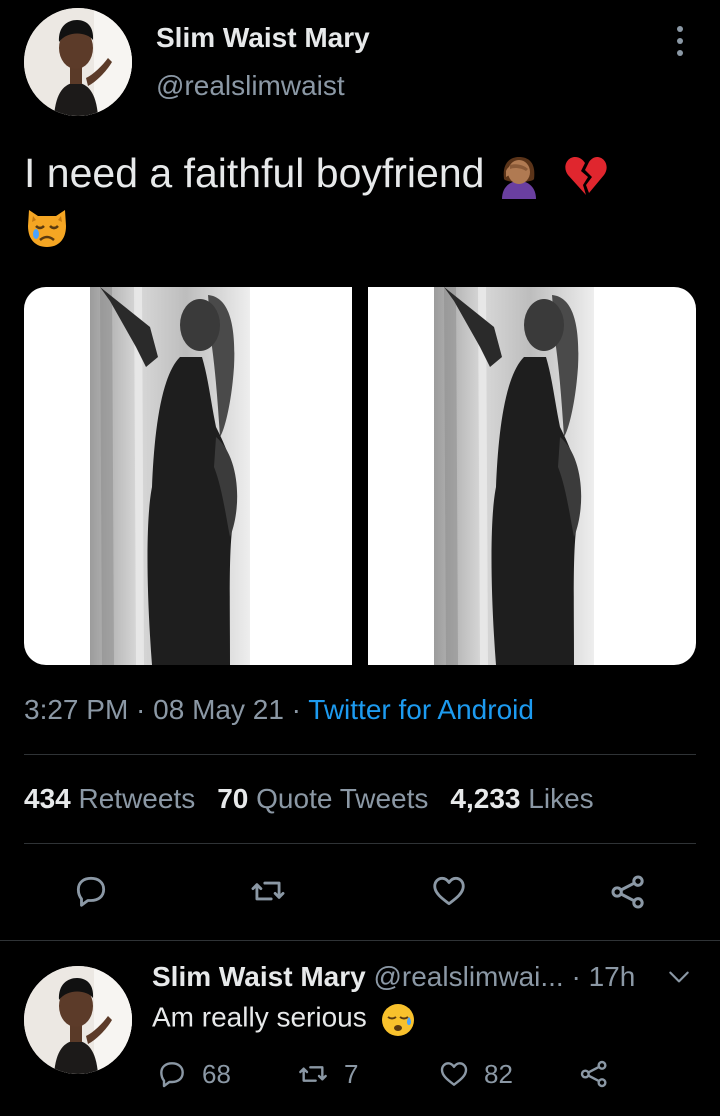 This screenshot has height=1116, width=720. Describe the element at coordinates (47, 227) in the screenshot. I see `crying-cat-emoji` at that location.